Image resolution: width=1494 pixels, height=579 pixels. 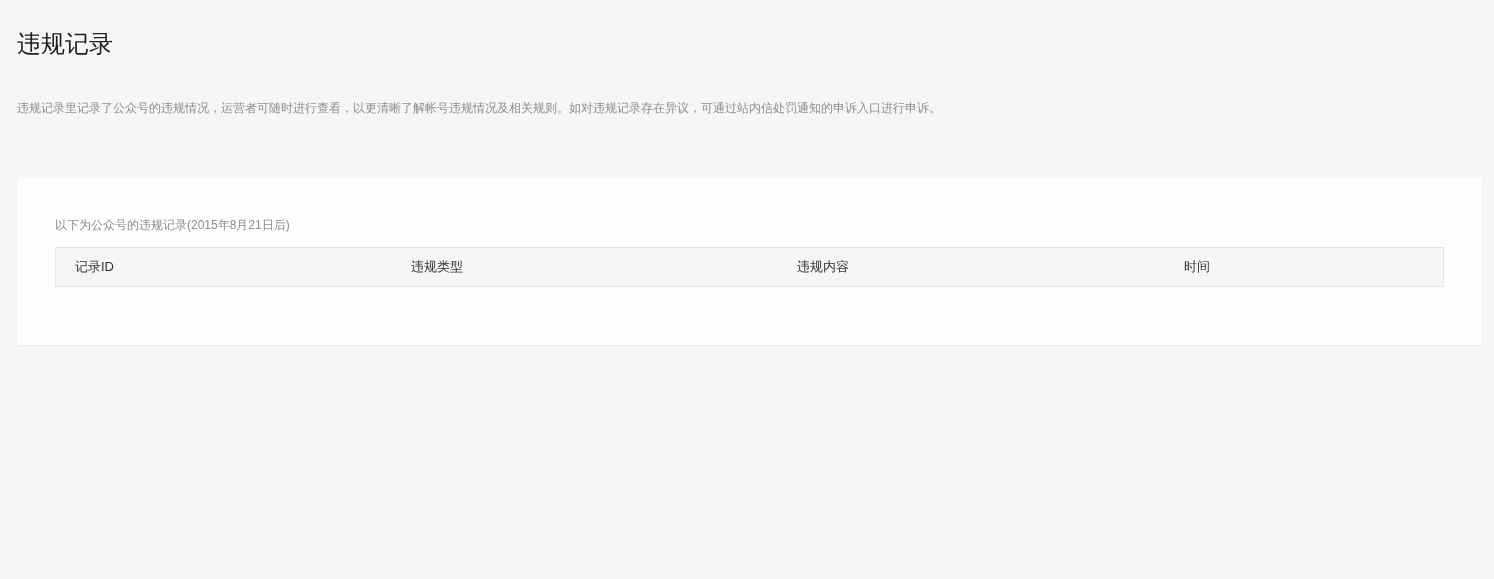 What do you see at coordinates (173, 225) in the screenshot?
I see `records-caption: 以下为公众号的违规记录(2015年8月21日后)` at bounding box center [173, 225].